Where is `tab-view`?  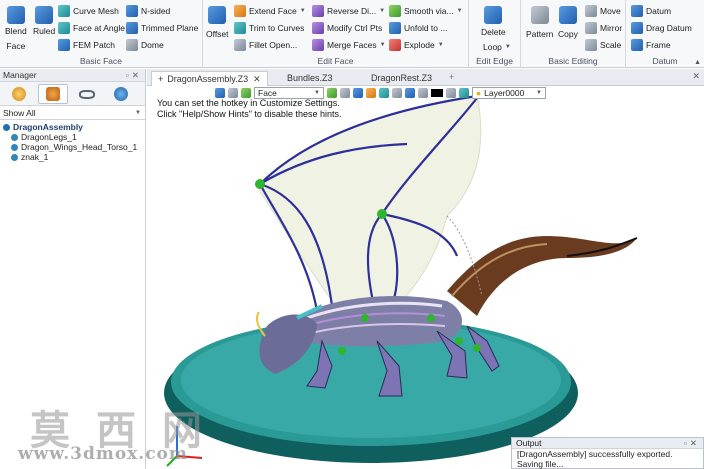
tab-view is located at coordinates (87, 94).